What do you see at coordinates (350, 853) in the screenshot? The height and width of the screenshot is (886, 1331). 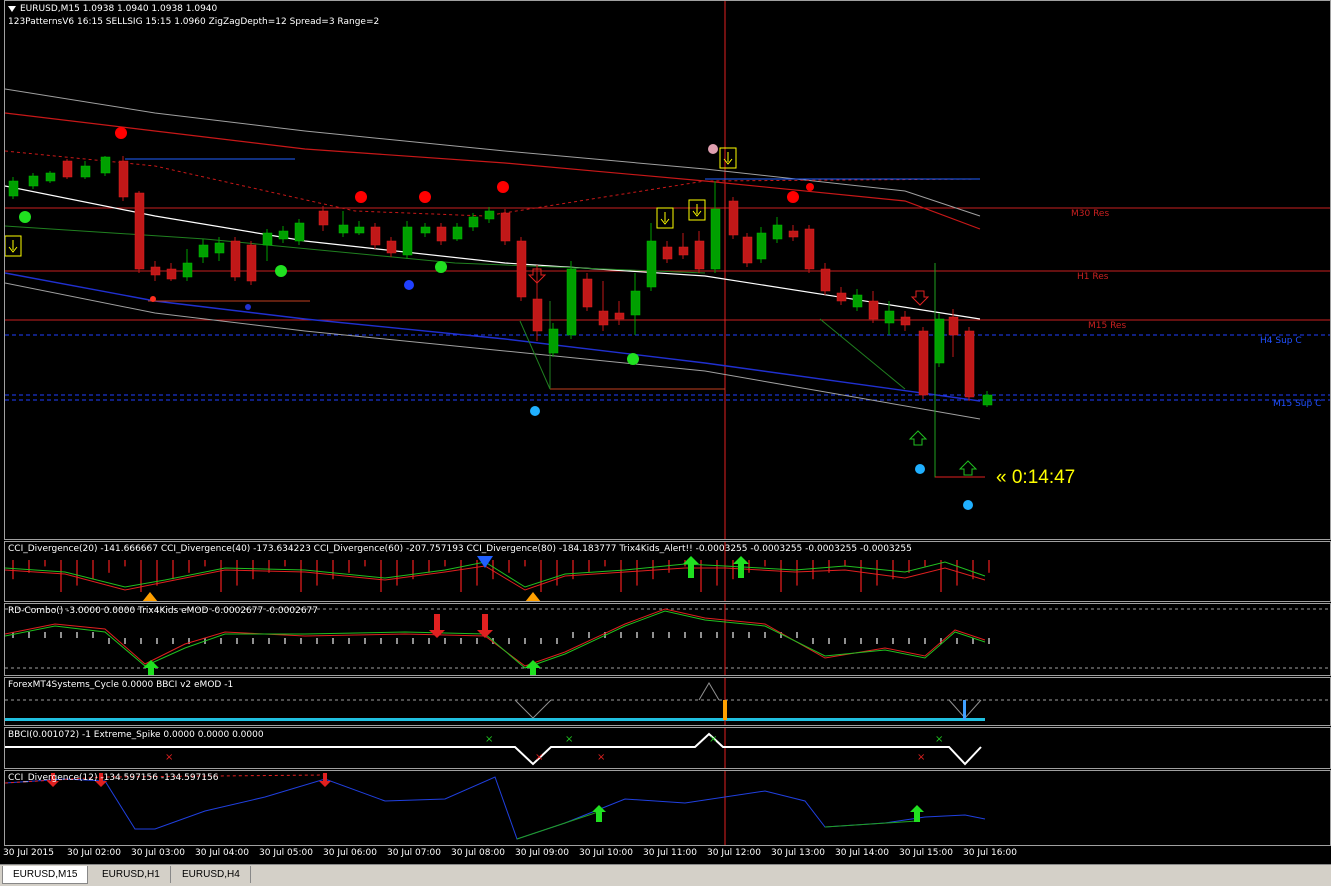 I see `time-axis-label: 30 Jul 06:00` at bounding box center [350, 853].